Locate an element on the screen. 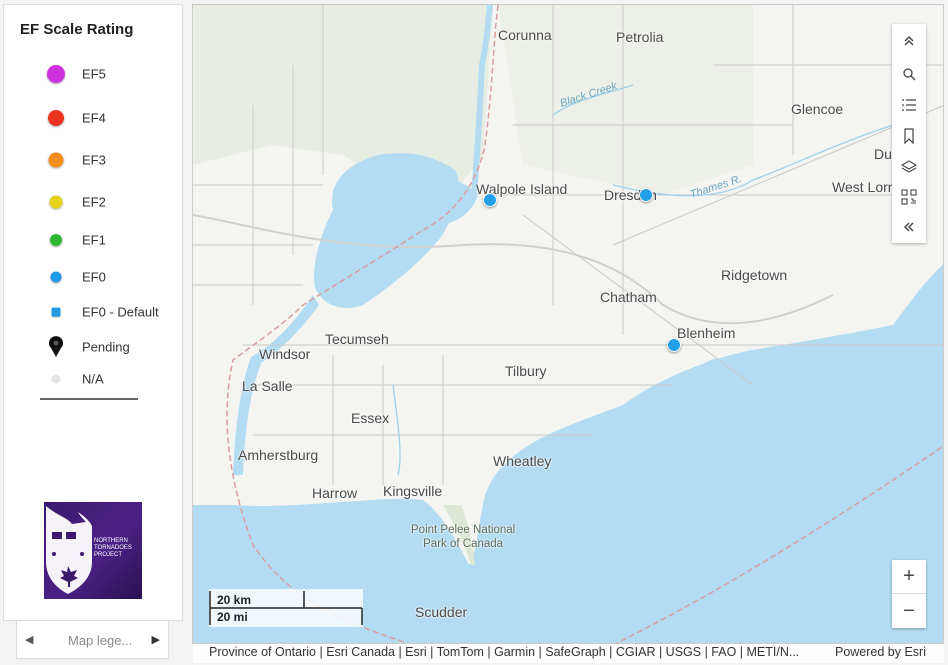 This screenshot has width=948, height=665. powered-by-esri: Powered by Esri is located at coordinates (880, 652).